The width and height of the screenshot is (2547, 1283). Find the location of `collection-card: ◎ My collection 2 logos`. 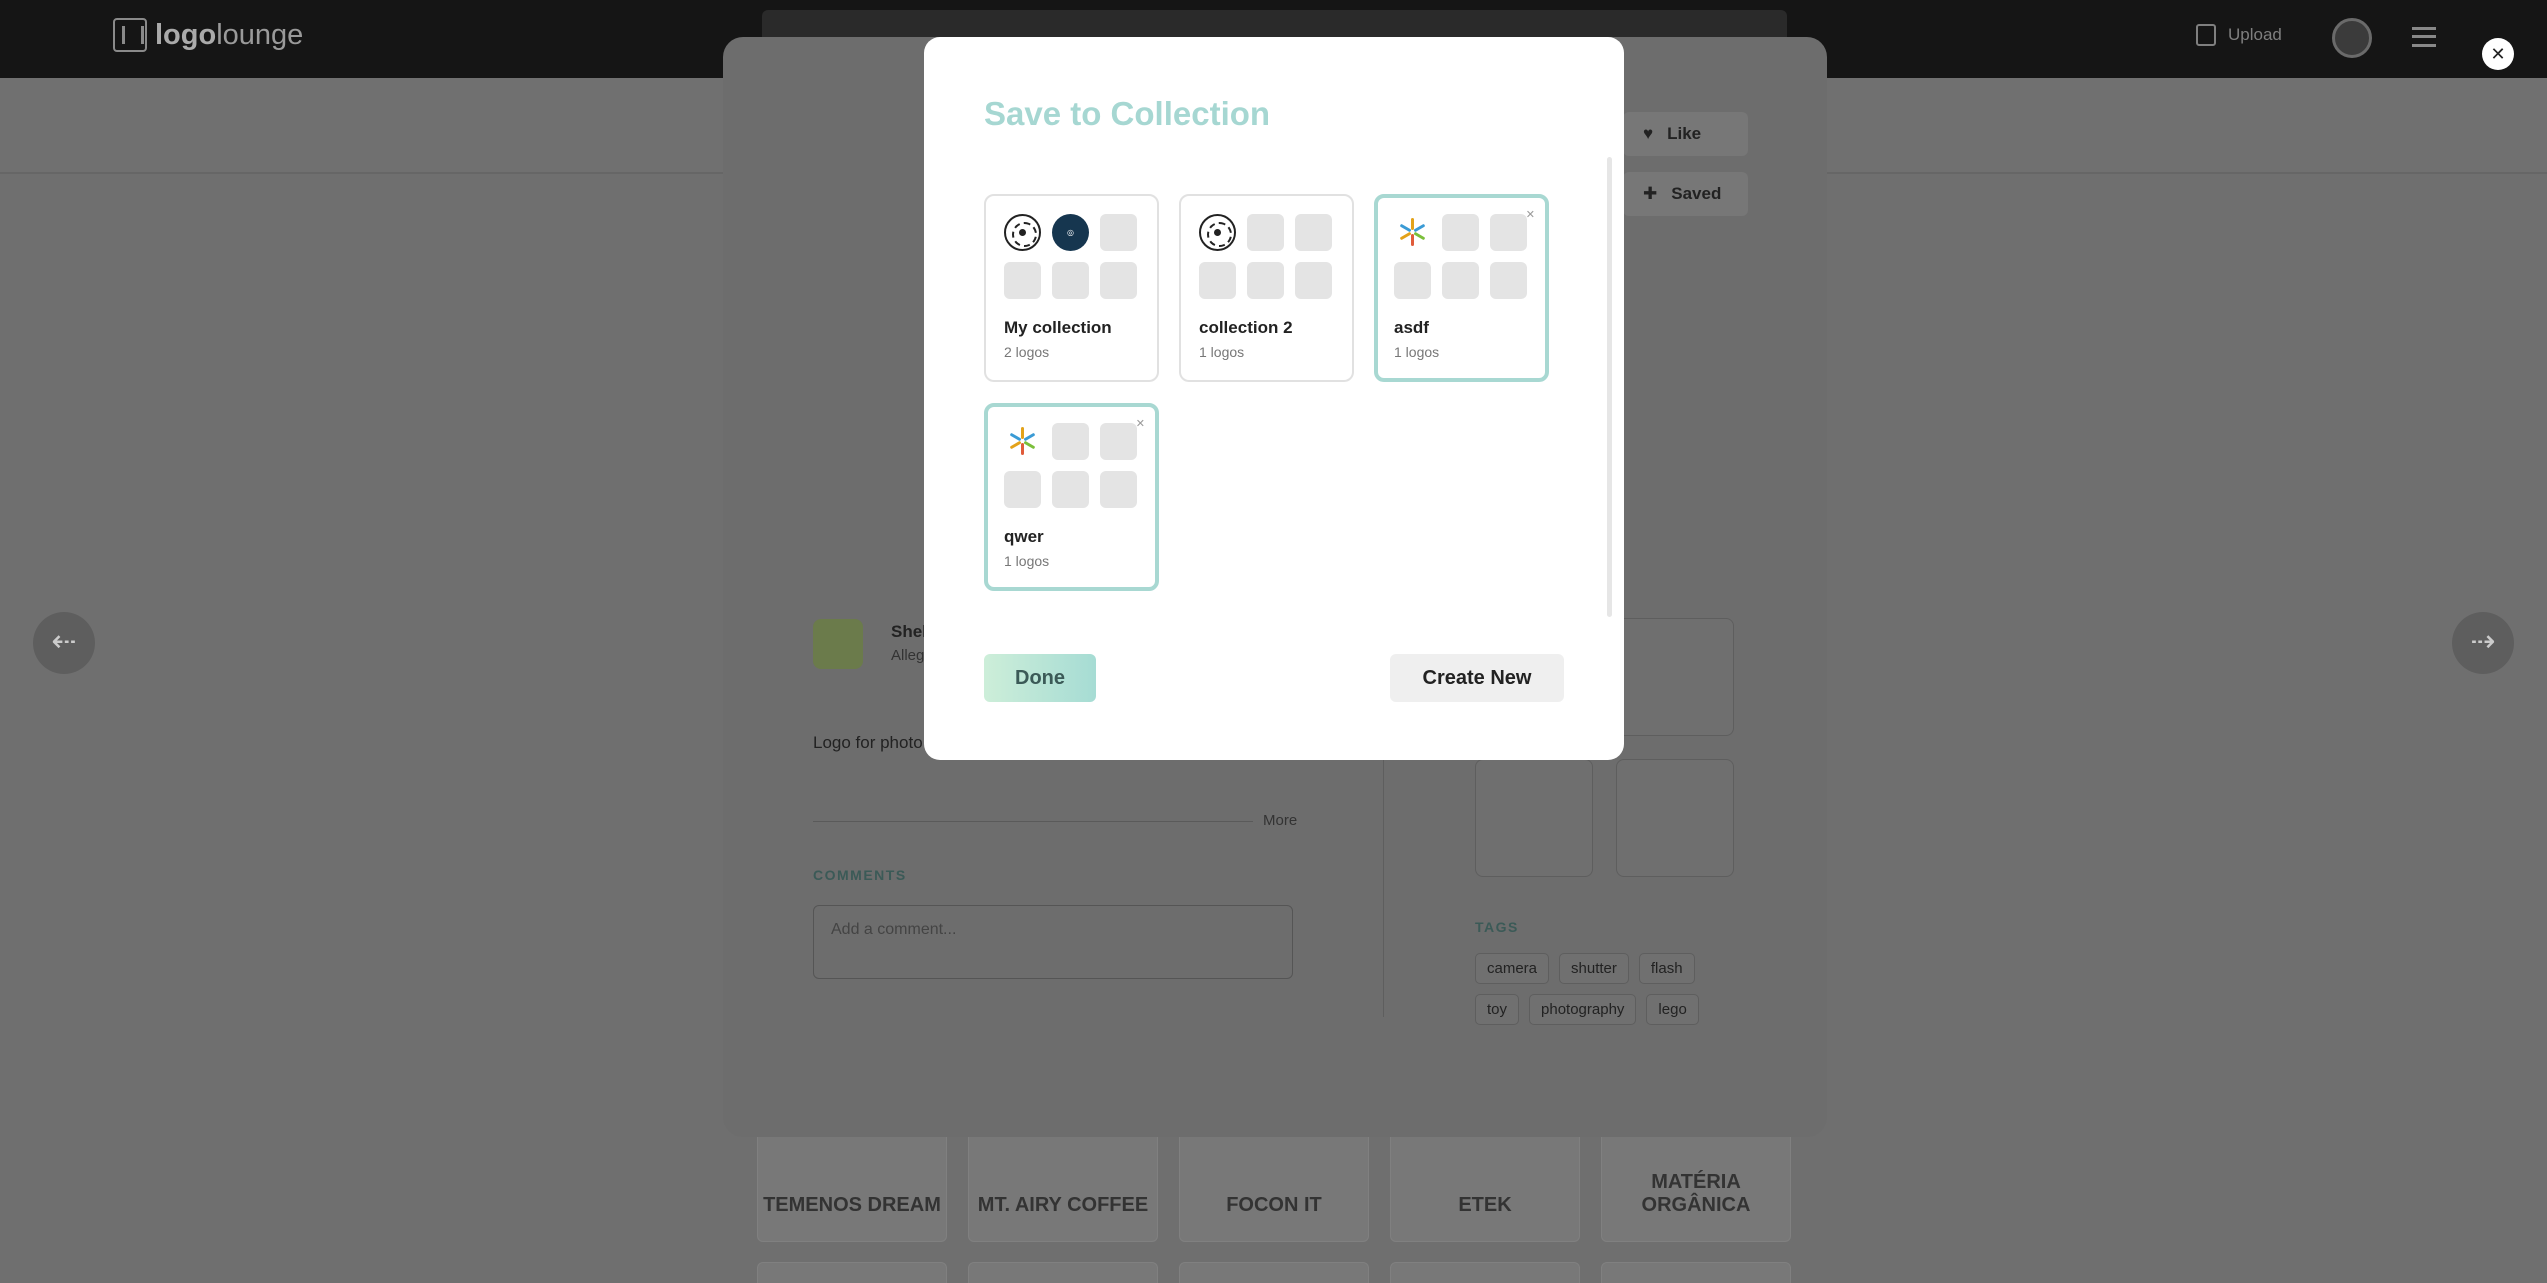

collection-card: ◎ My collection 2 logos is located at coordinates (1071, 288).